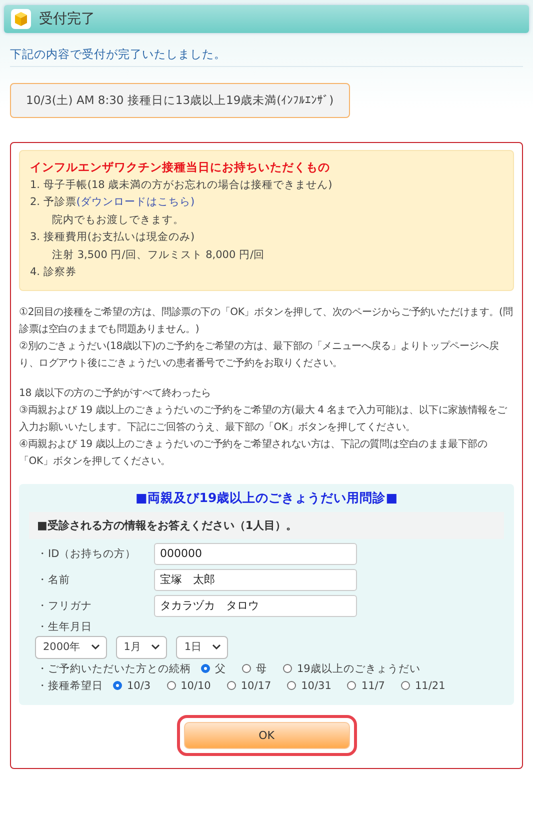 Image resolution: width=533 pixels, height=837 pixels. I want to click on input-field: タカラヅカ タロウ, so click(255, 605).